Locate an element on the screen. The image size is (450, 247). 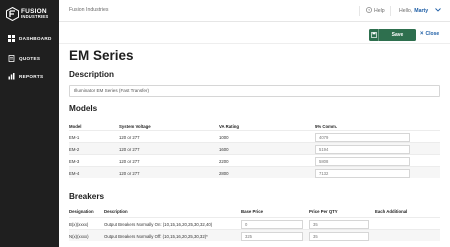
designation-cell: B(x)(xxxx) is located at coordinates (79, 224).